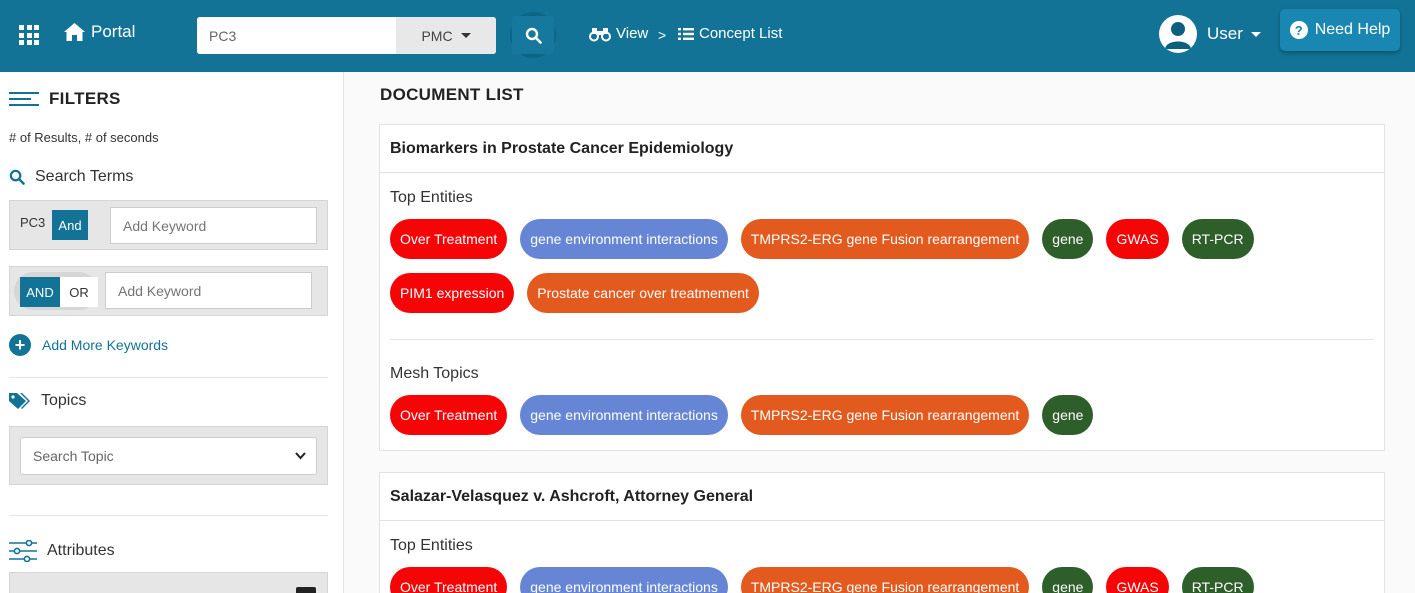 The image size is (1415, 593). I want to click on breadcrumb-concept-list-label: Concept List, so click(741, 33).